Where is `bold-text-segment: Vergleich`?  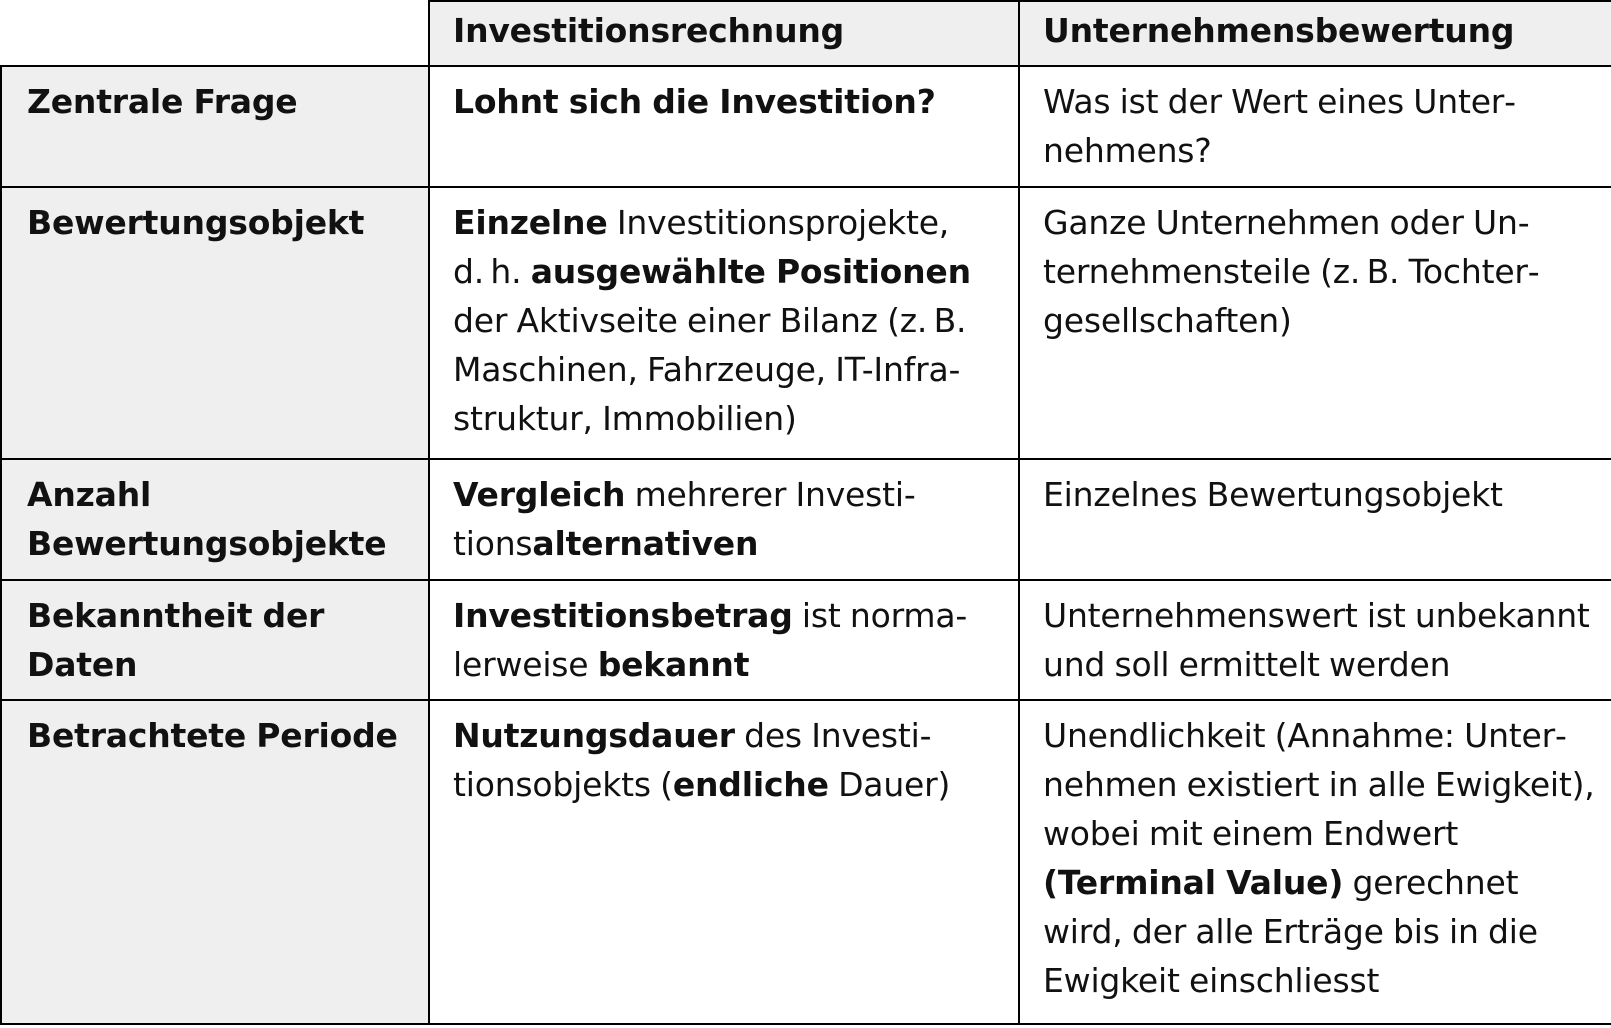 bold-text-segment: Vergleich is located at coordinates (539, 494).